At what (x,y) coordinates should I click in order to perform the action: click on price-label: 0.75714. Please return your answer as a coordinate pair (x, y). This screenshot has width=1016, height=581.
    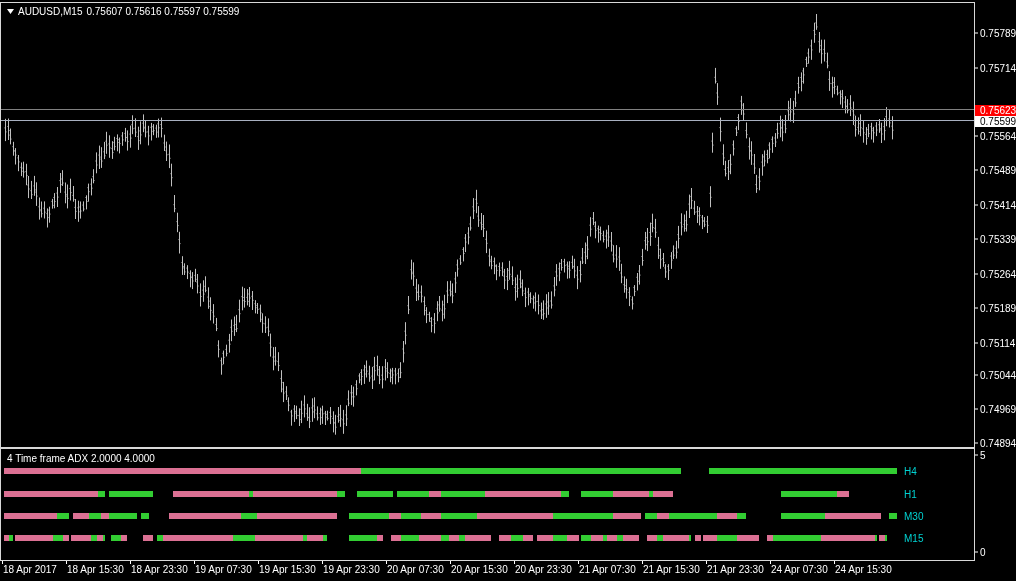
    Looking at the image, I should click on (995, 68).